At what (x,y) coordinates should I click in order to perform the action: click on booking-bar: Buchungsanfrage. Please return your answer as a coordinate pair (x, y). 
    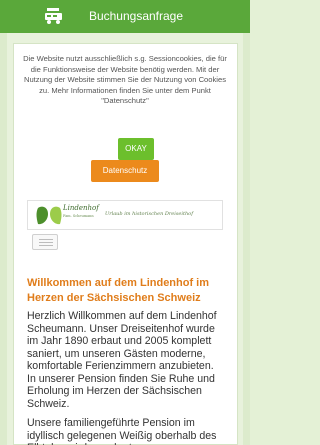
    Looking at the image, I should click on (125, 16).